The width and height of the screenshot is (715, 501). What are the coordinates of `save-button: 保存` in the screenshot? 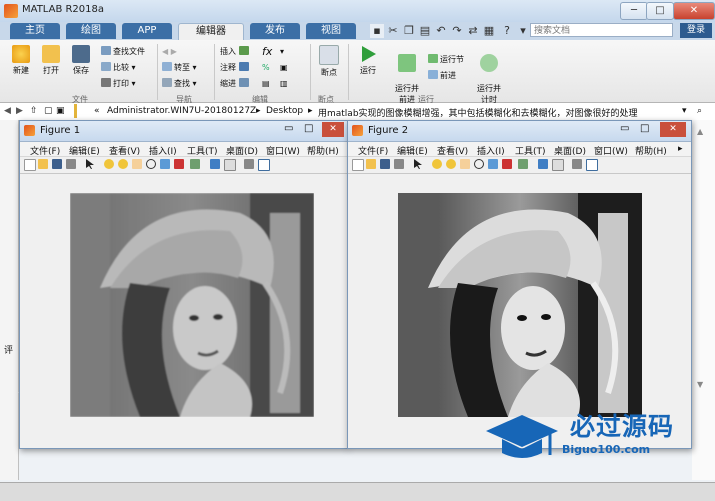 It's located at (81, 60).